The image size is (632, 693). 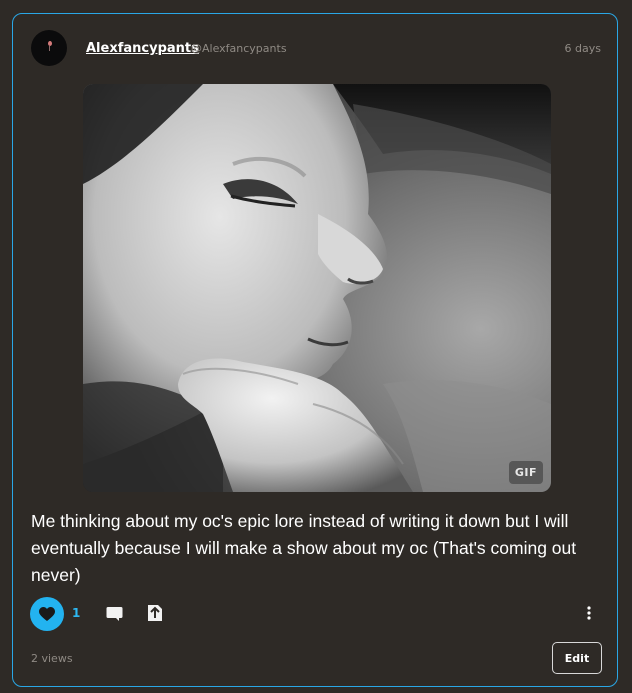 I want to click on like-button, so click(x=47, y=614).